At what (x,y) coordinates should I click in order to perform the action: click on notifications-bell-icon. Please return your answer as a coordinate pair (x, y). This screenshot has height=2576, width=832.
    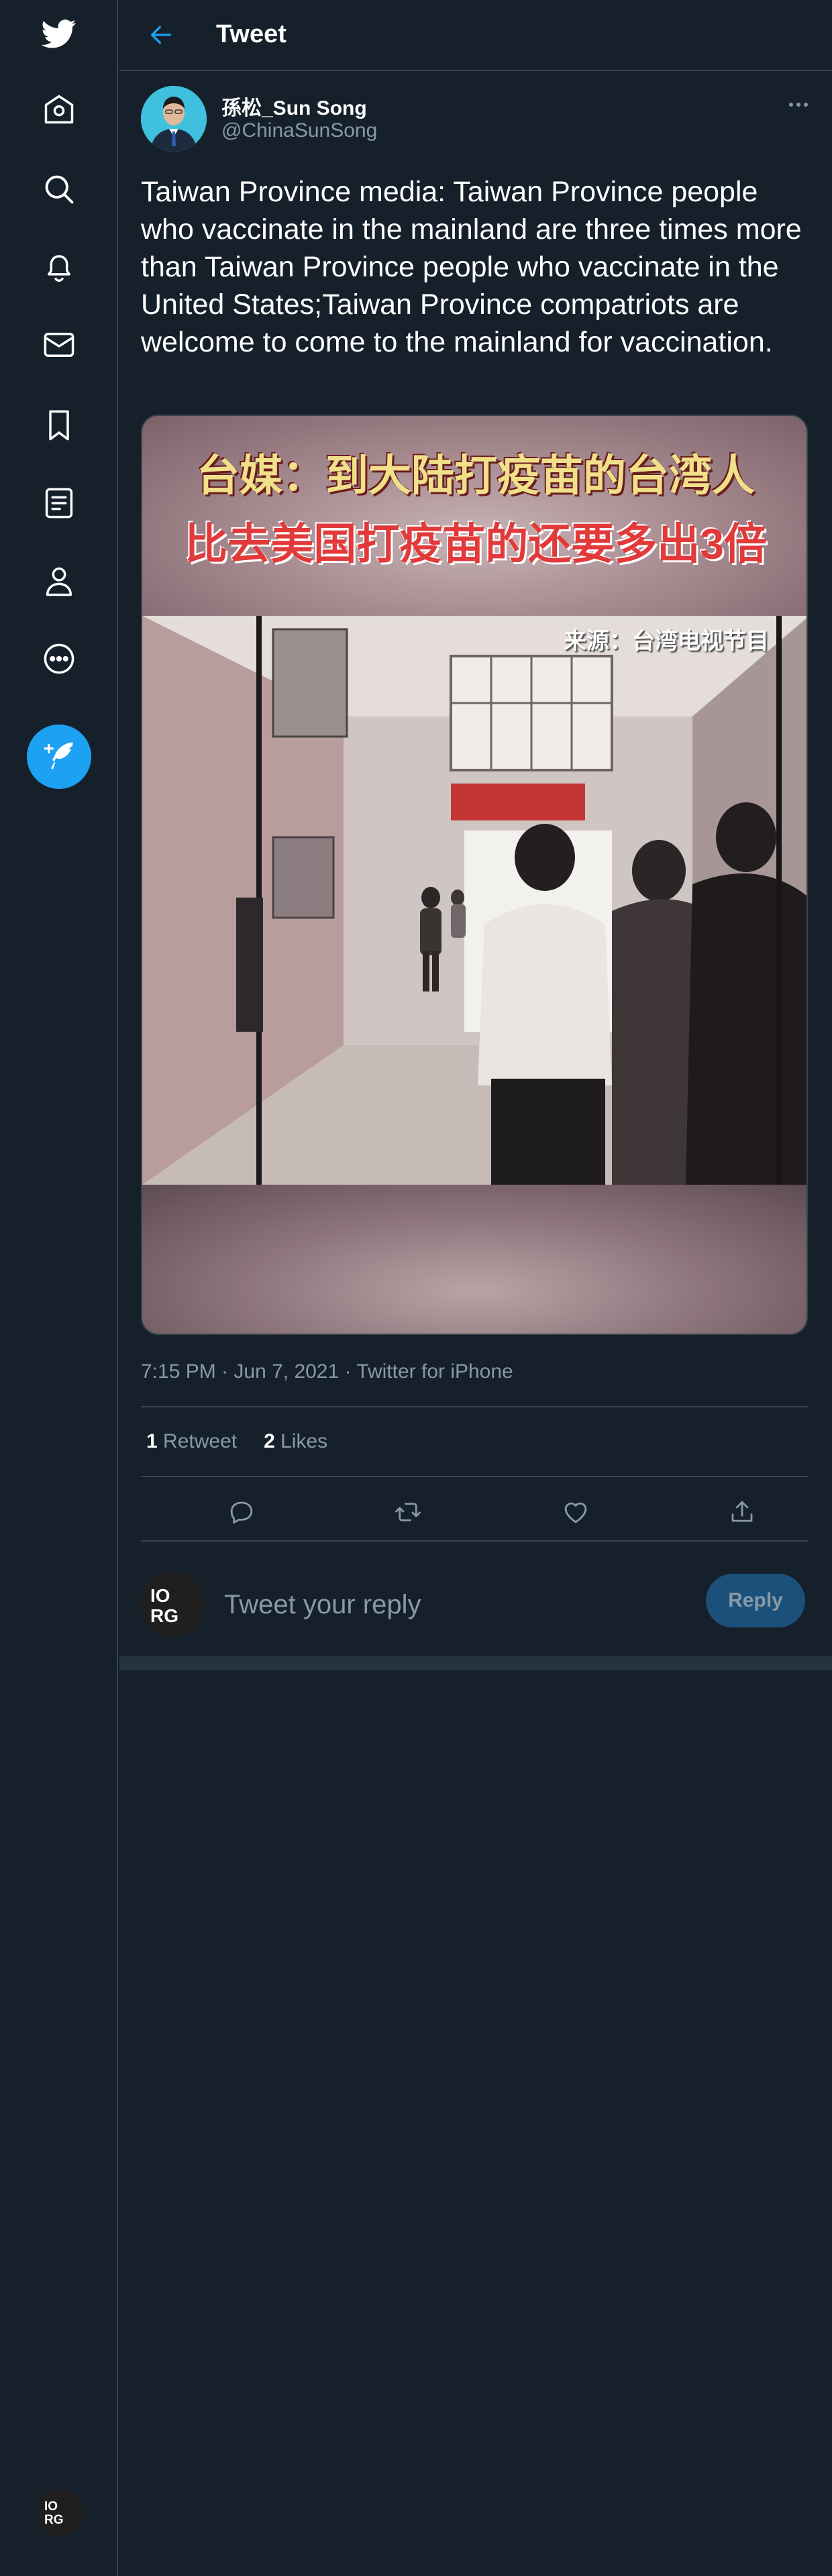
    Looking at the image, I should click on (59, 267).